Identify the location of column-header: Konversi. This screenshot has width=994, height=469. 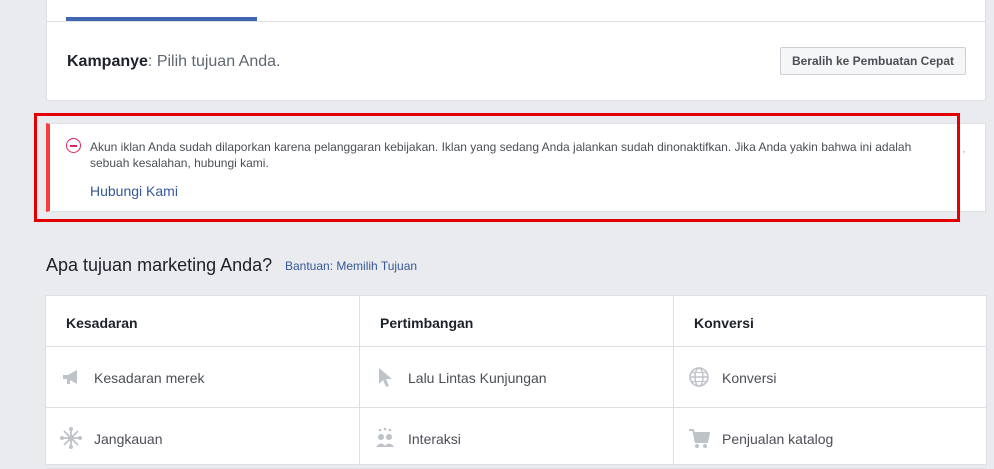
(830, 321).